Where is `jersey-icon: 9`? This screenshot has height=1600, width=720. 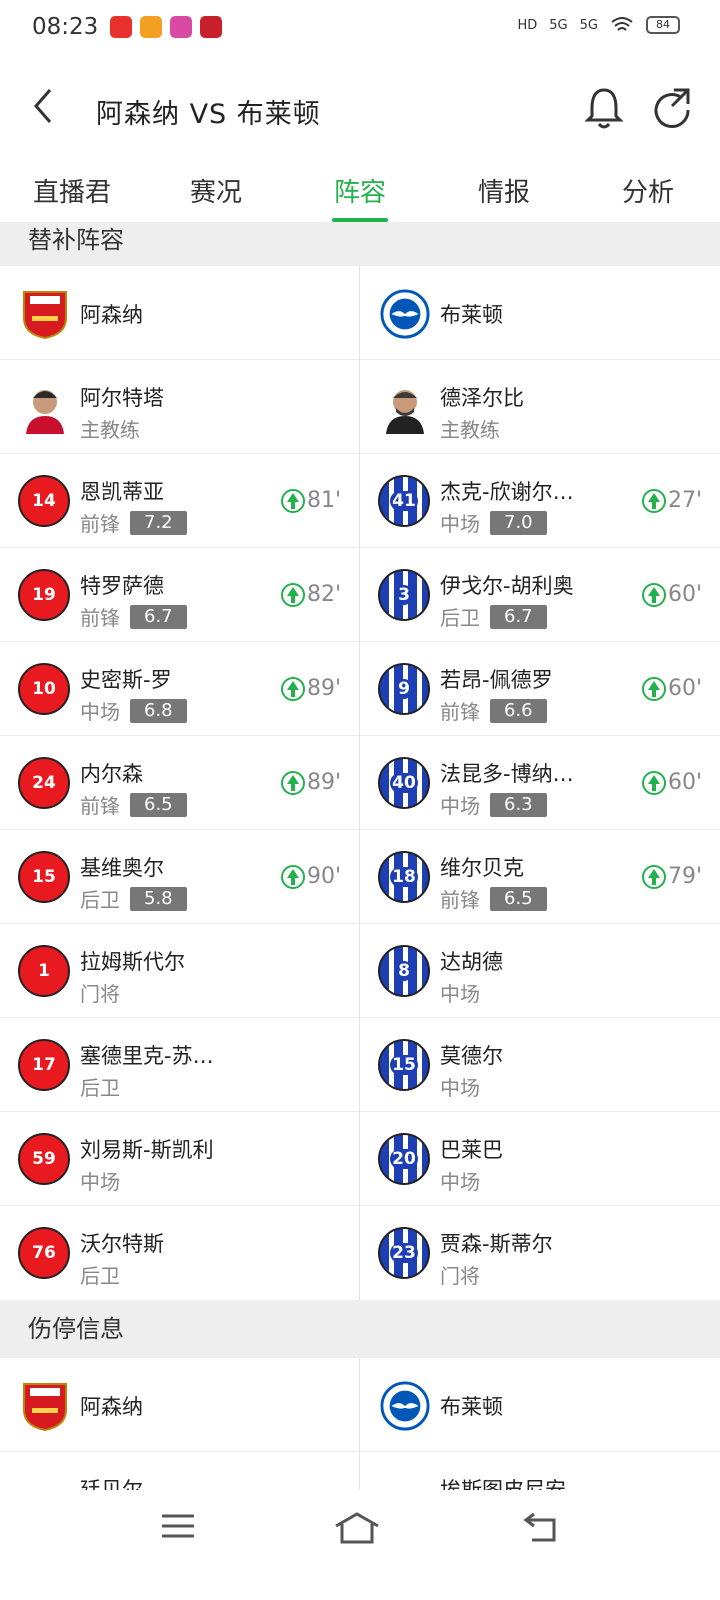 jersey-icon: 9 is located at coordinates (404, 689).